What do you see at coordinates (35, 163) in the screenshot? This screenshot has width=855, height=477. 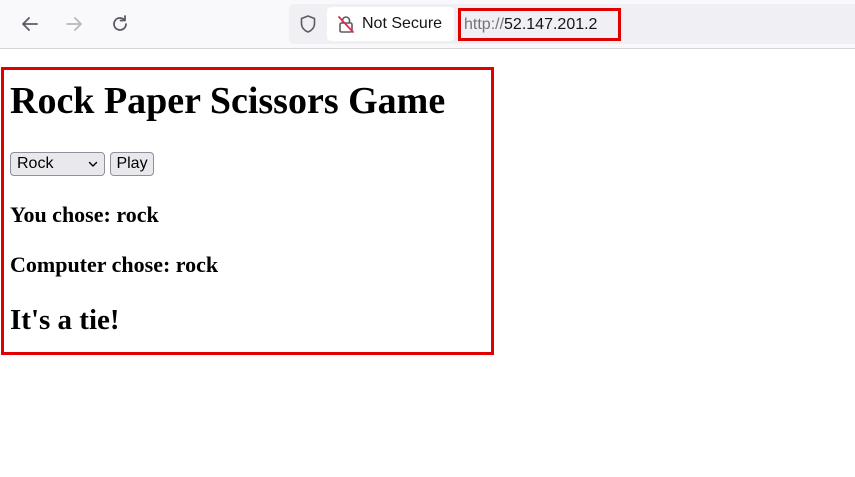 I see `choice-select-value: Rock` at bounding box center [35, 163].